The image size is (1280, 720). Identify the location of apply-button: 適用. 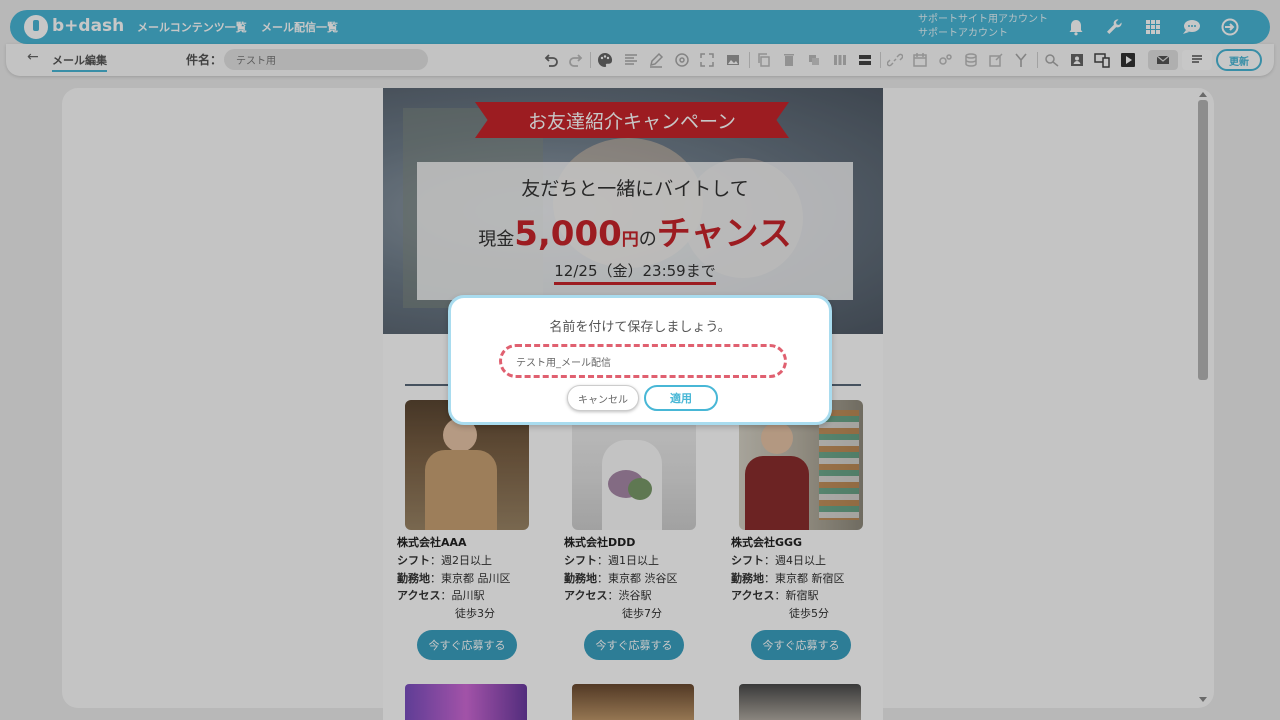
(681, 398).